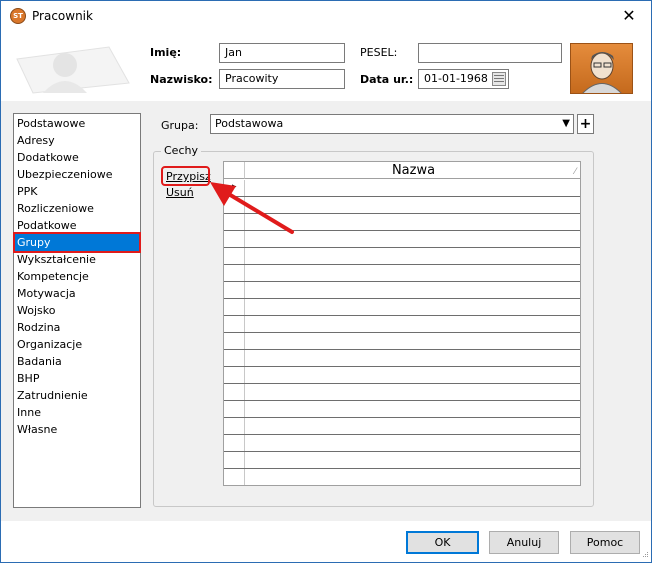 The image size is (652, 563). I want to click on dropdown-arrow-icon: ▼, so click(566, 123).